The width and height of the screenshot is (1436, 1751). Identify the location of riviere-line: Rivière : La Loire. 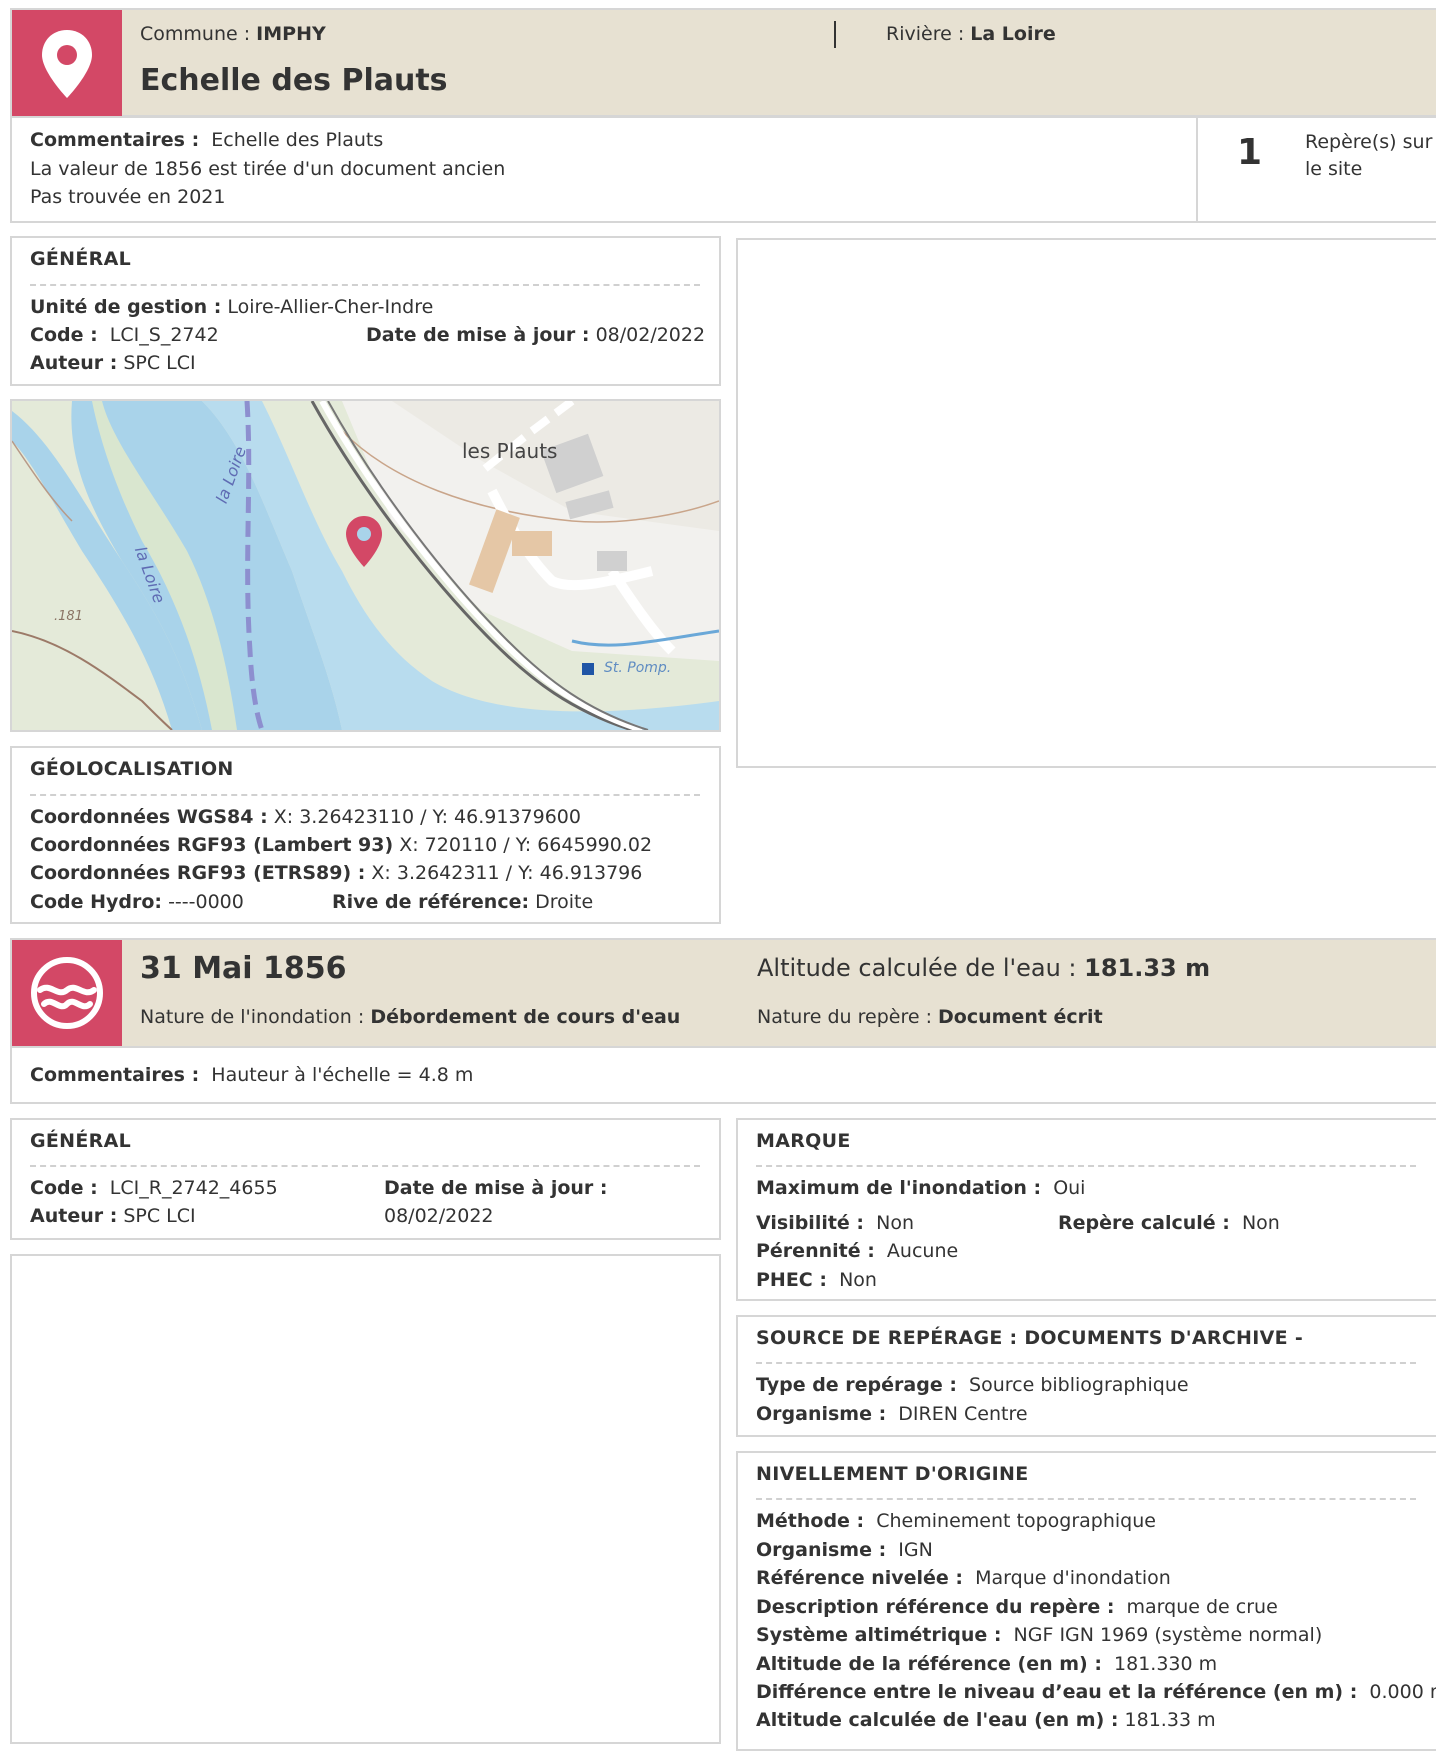
(971, 34).